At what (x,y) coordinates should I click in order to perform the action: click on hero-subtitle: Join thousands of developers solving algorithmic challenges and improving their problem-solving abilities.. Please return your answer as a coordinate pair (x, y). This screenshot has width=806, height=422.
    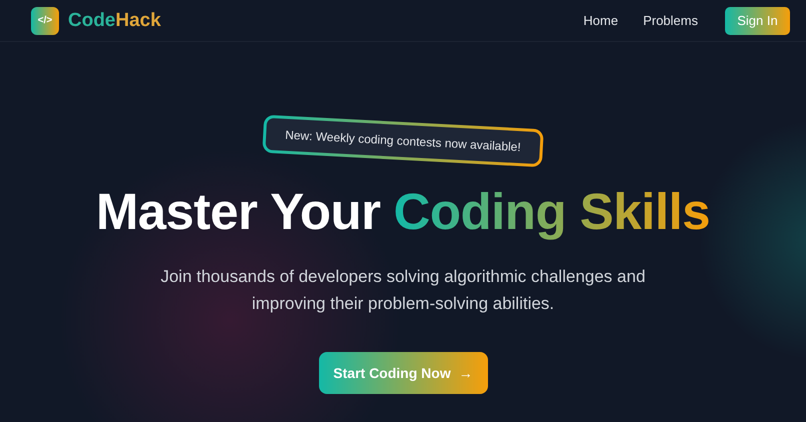
    Looking at the image, I should click on (403, 290).